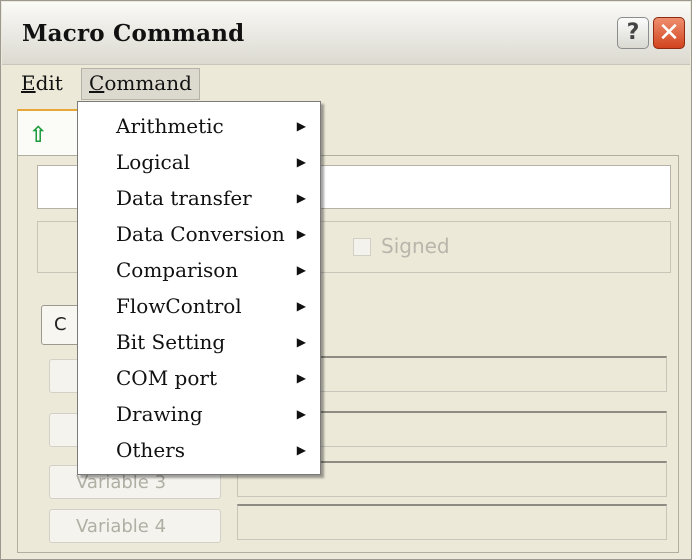  I want to click on signed-label: Signed, so click(415, 246).